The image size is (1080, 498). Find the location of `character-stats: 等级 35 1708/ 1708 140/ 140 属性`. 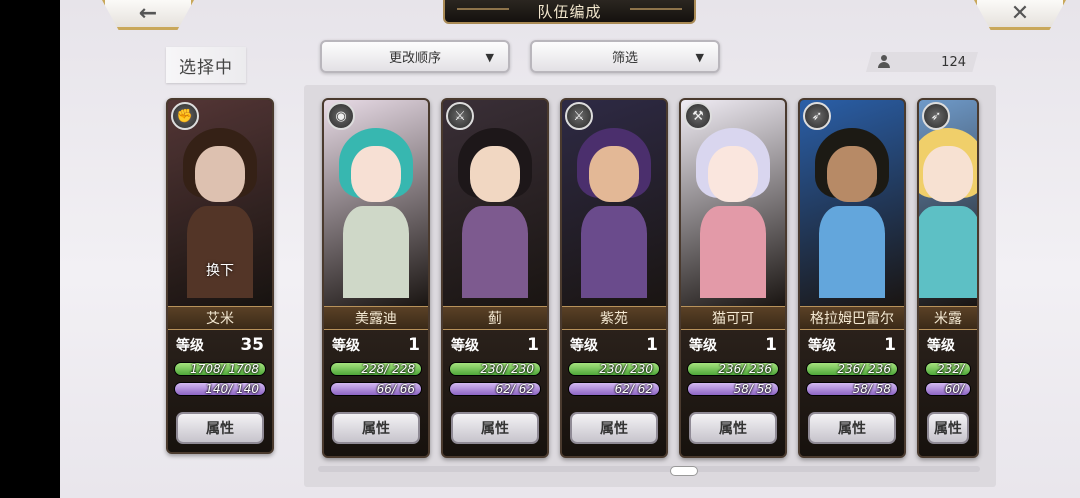

character-stats: 等级 35 1708/ 1708 140/ 140 属性 is located at coordinates (220, 391).